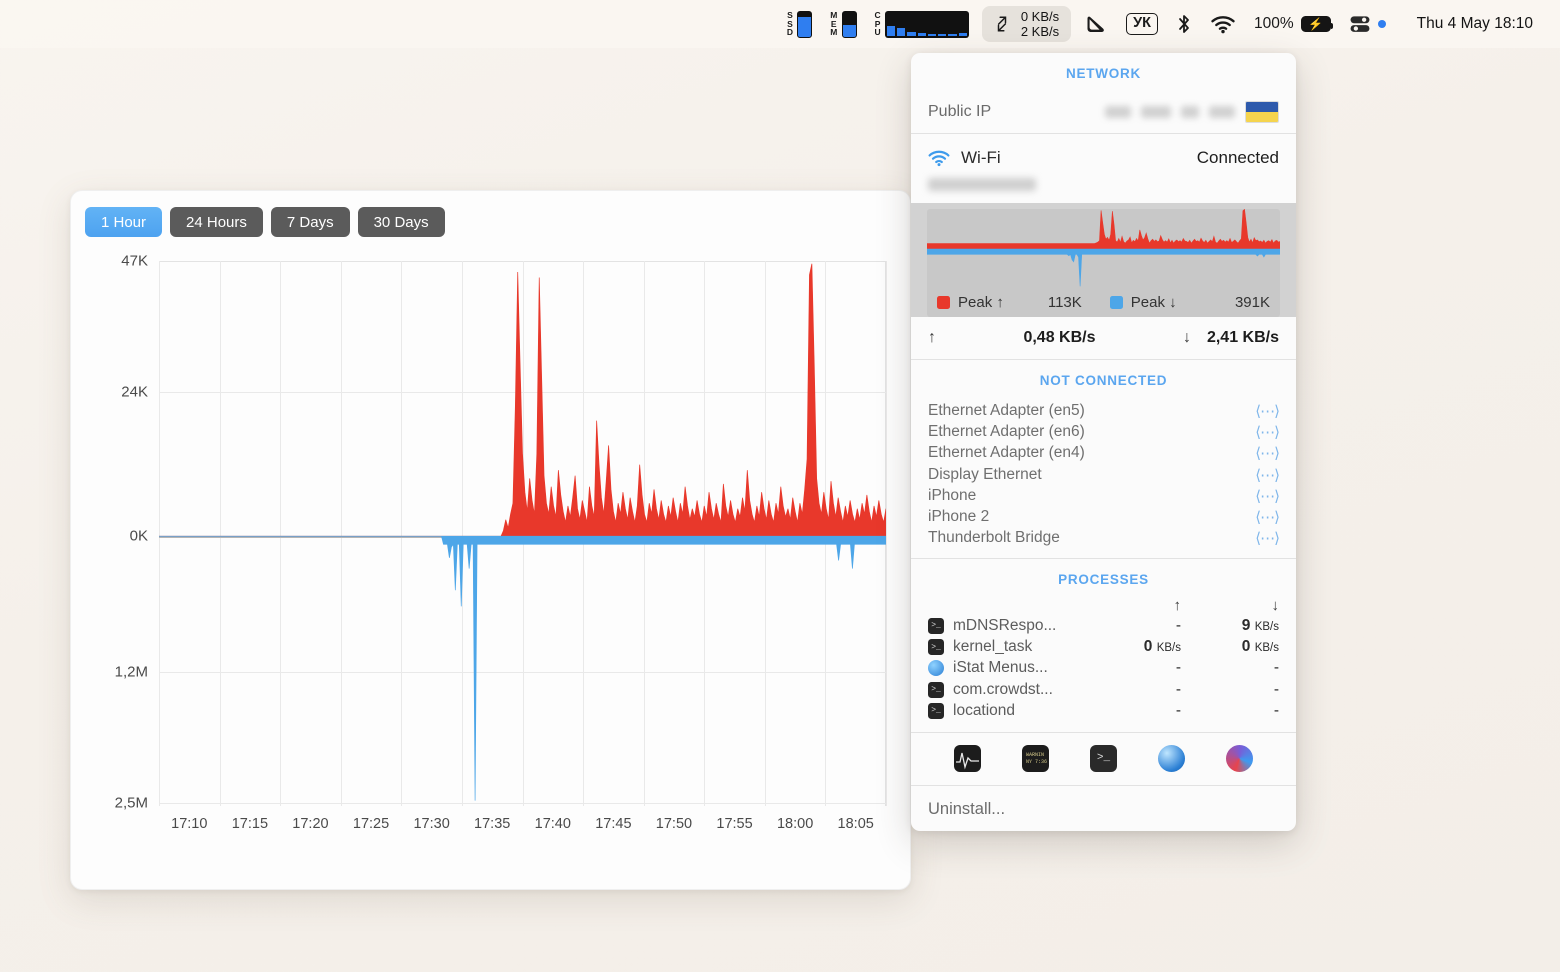  Describe the element at coordinates (985, 474) in the screenshot. I see `not-connected-item-label: Display Ethernet` at that location.